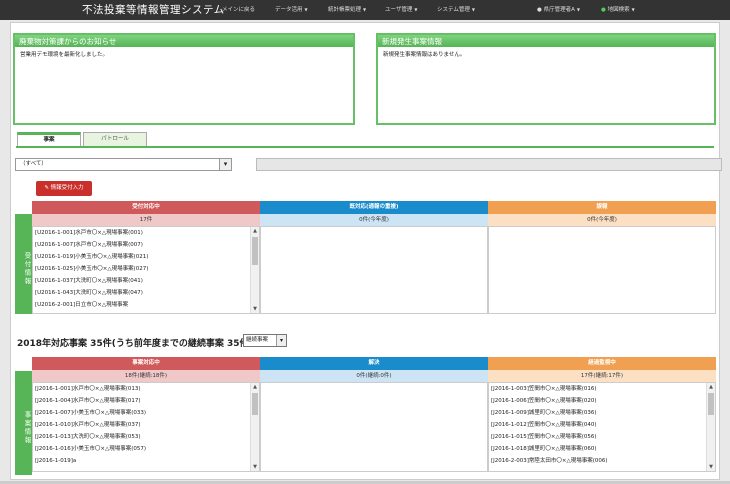 Image resolution: width=730 pixels, height=484 pixels. What do you see at coordinates (146, 401) in the screenshot?
I see `list-item: [J2016-1-004]水戸市〇×△現場事案(017)` at bounding box center [146, 401].